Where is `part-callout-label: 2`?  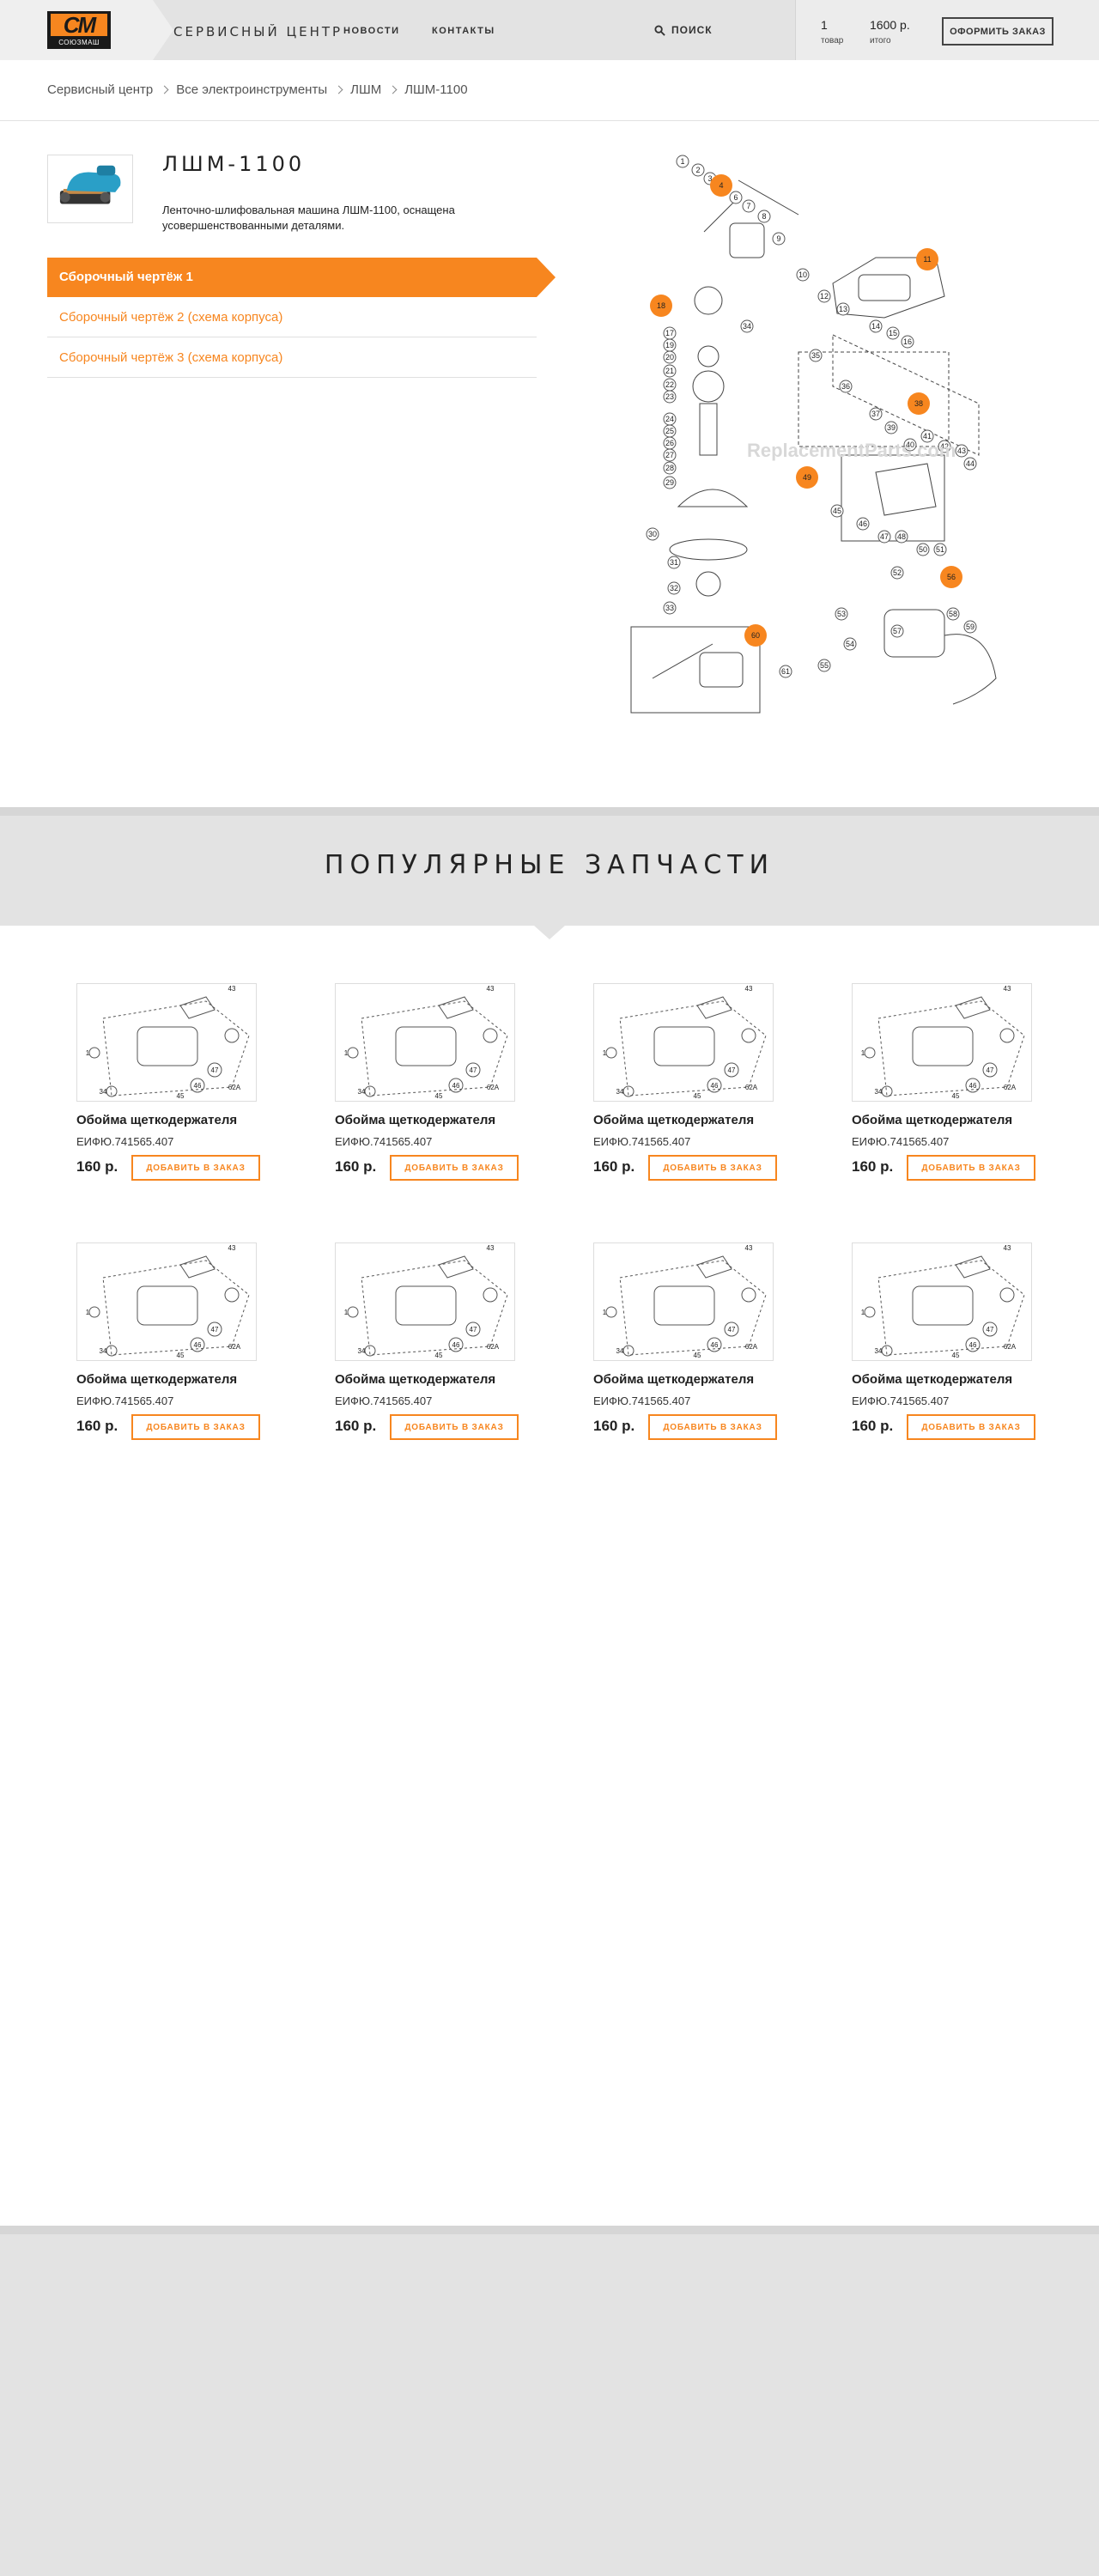
part-callout-label: 2 is located at coordinates (697, 170).